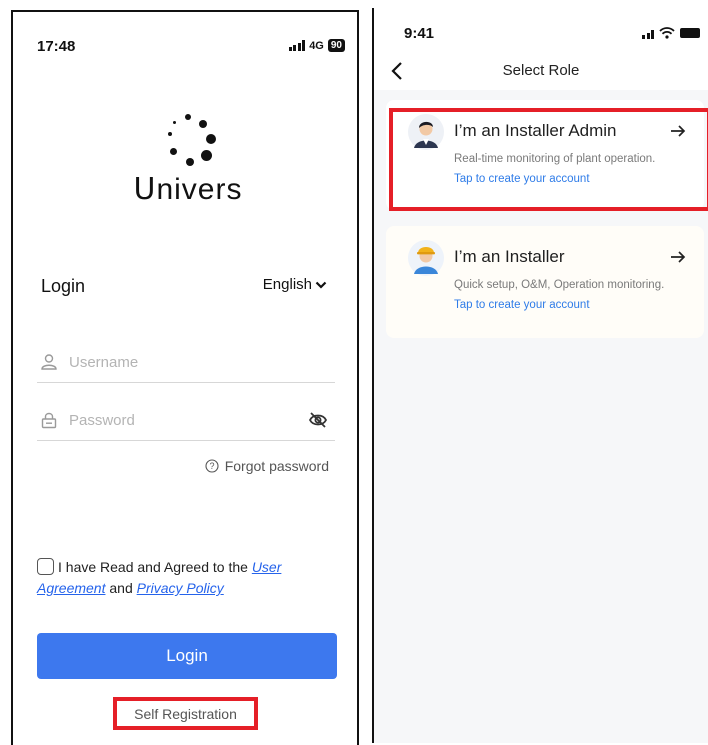 This screenshot has height=745, width=708. I want to click on lock-icon, so click(49, 420).